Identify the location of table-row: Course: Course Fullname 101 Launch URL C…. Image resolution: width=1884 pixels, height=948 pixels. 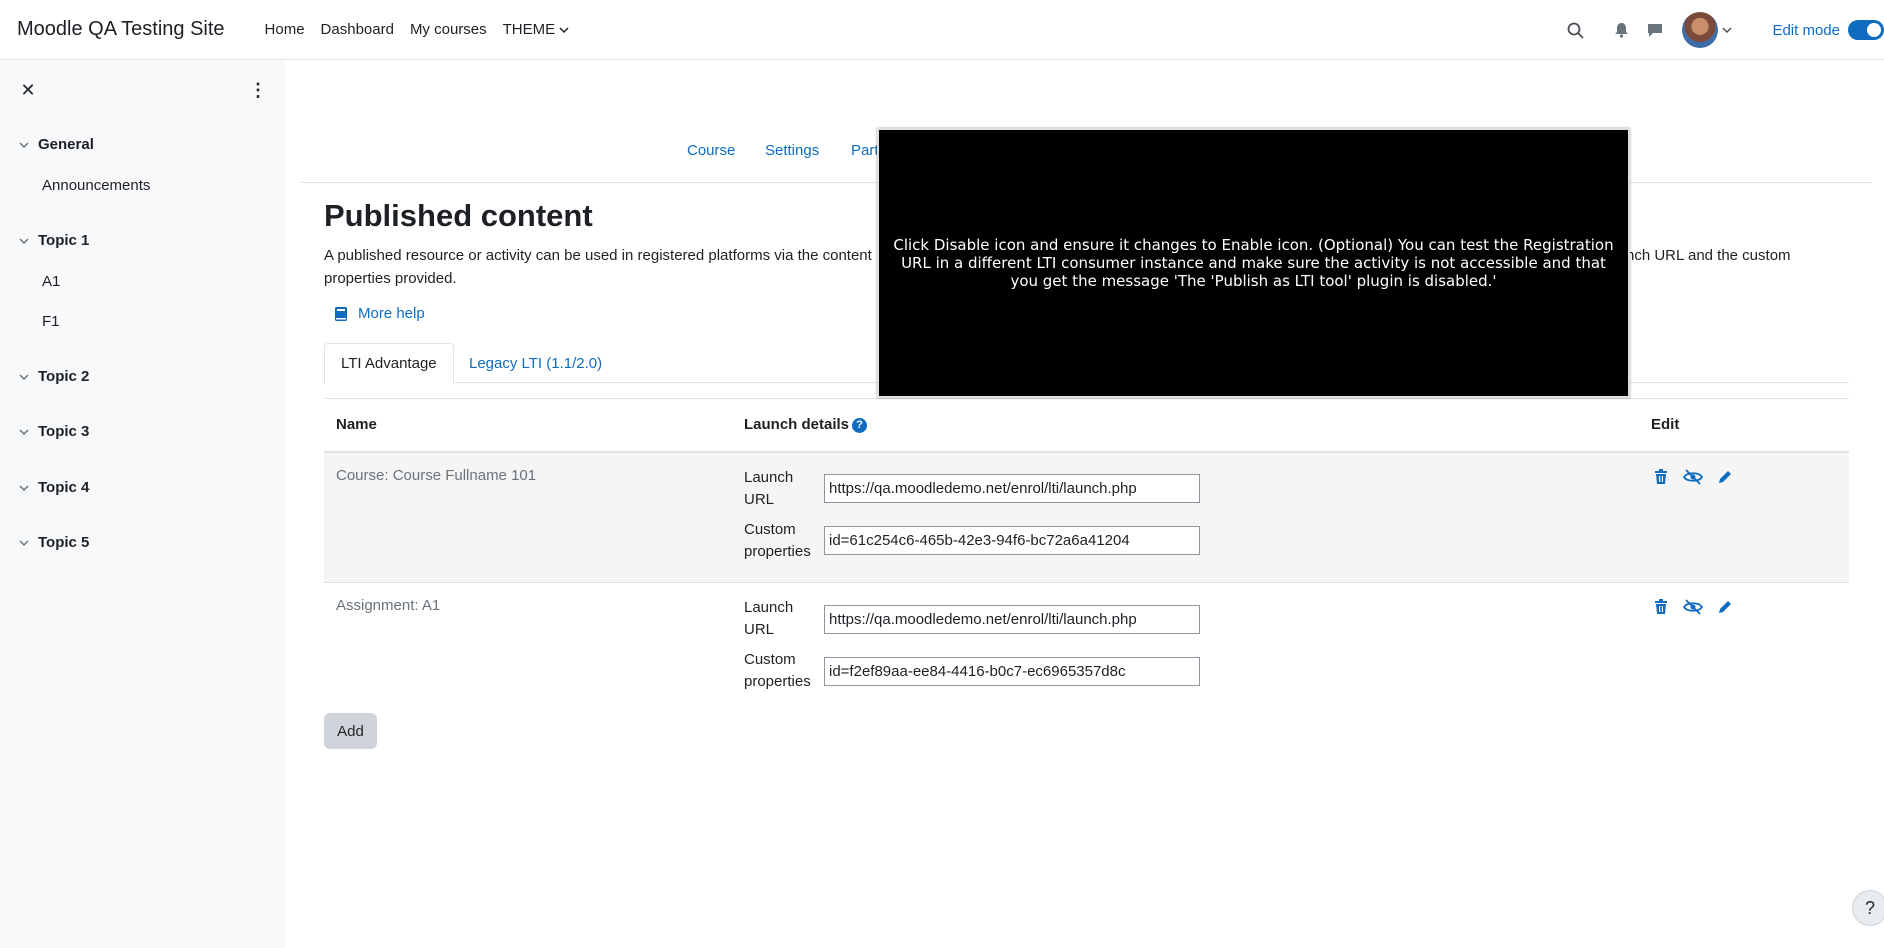
(1086, 517).